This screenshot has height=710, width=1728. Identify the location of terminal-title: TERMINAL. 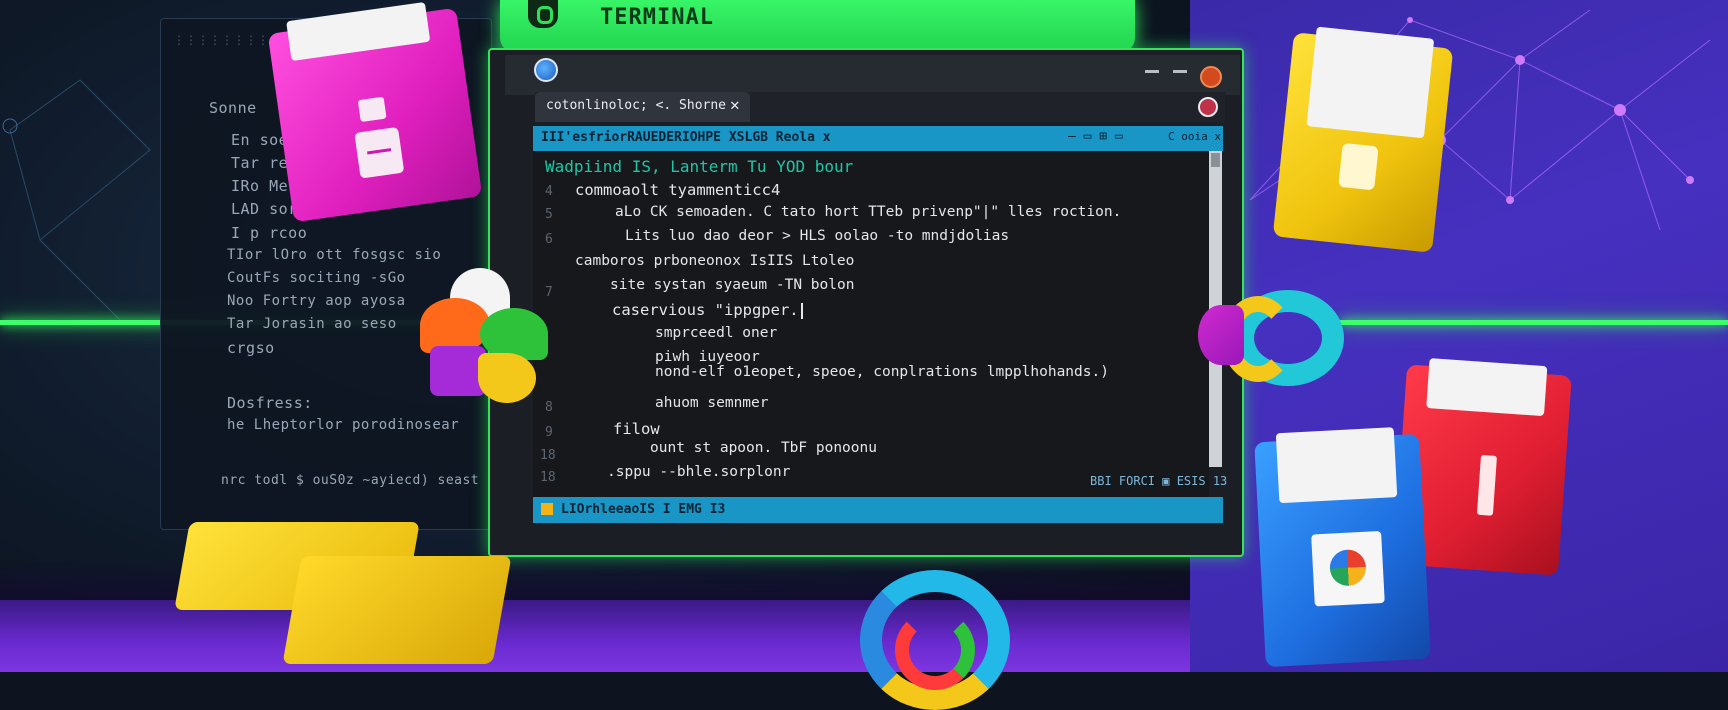
(657, 17).